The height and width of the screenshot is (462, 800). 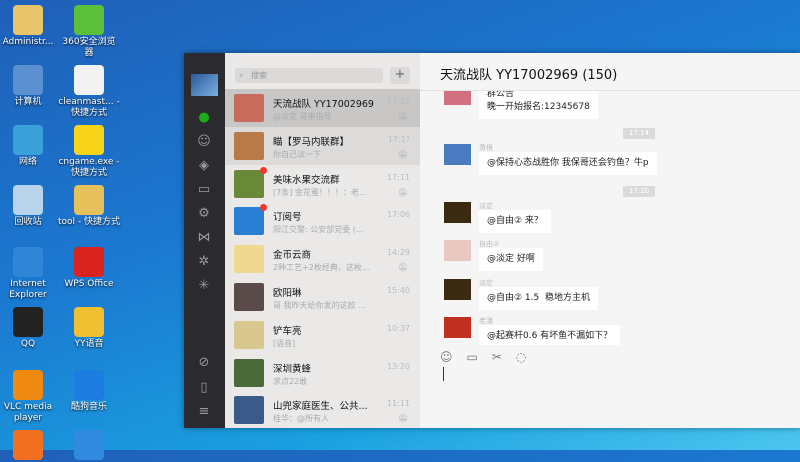 What do you see at coordinates (241, 75) in the screenshot?
I see `search-icon: ⌕` at bounding box center [241, 75].